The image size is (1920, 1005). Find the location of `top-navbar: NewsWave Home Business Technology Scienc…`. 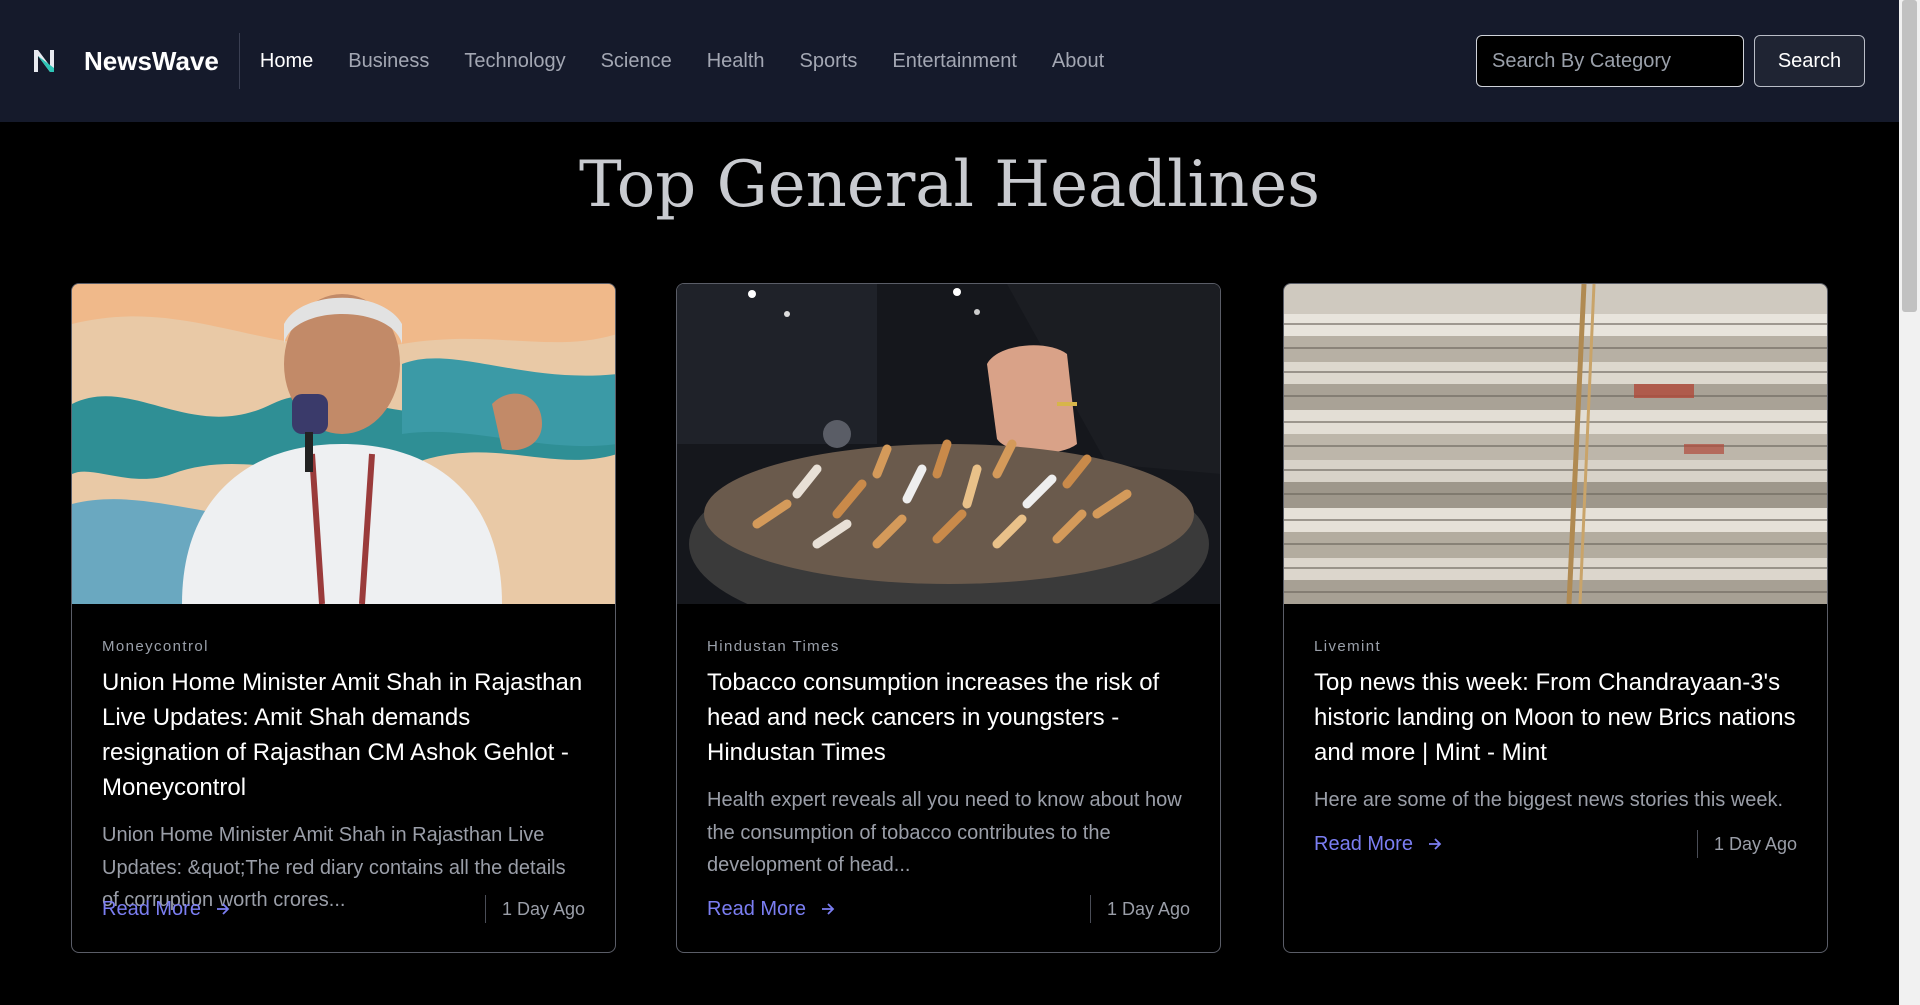

top-navbar: NewsWave Home Business Technology Scienc… is located at coordinates (949, 61).